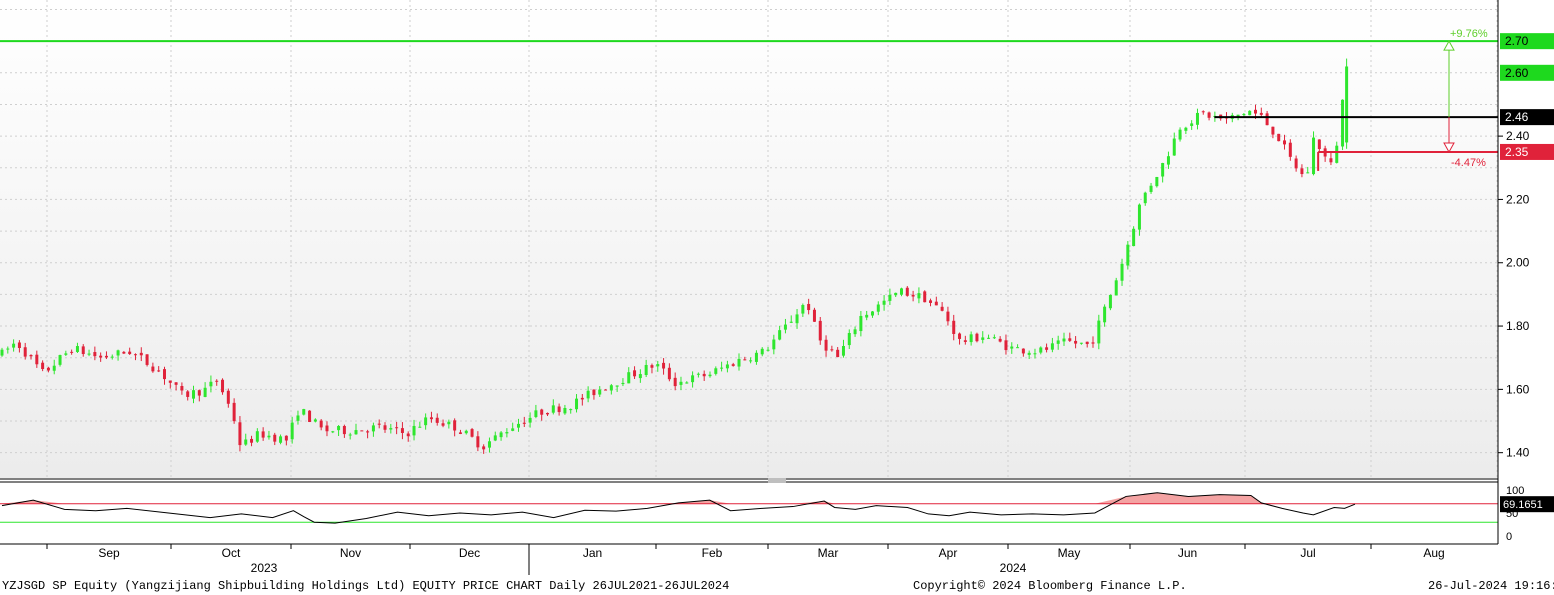  What do you see at coordinates (1527, 151) in the screenshot?
I see `level-tag: 2.35` at bounding box center [1527, 151].